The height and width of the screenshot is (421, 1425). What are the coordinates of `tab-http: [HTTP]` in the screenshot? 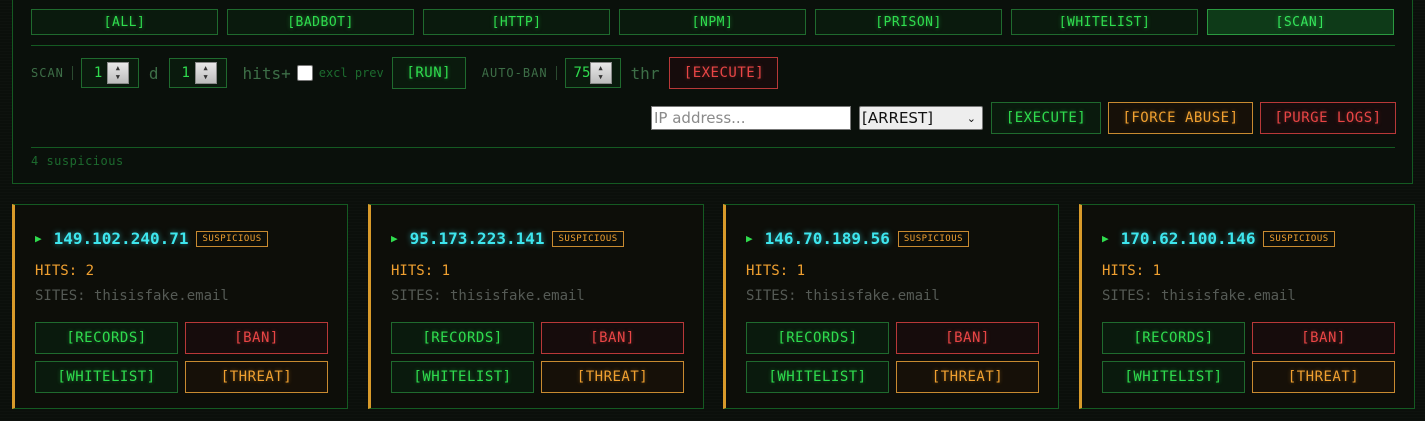 It's located at (516, 22).